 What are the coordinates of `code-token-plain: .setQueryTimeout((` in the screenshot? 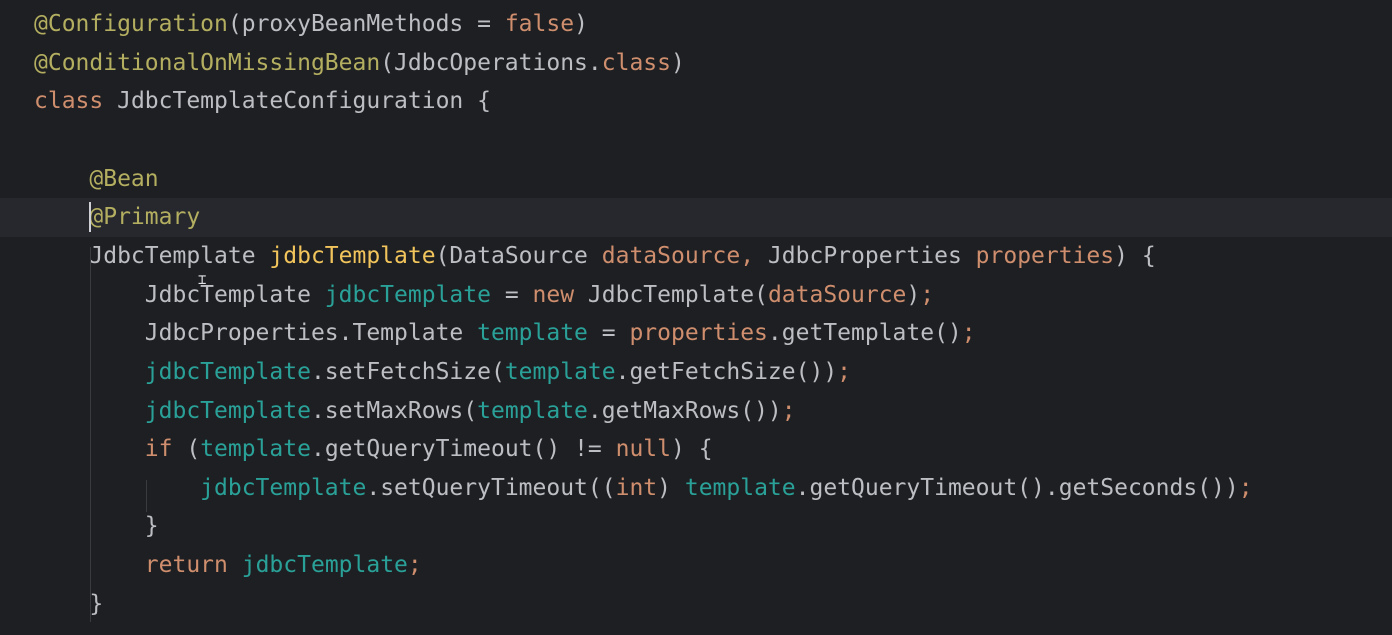 It's located at (491, 487).